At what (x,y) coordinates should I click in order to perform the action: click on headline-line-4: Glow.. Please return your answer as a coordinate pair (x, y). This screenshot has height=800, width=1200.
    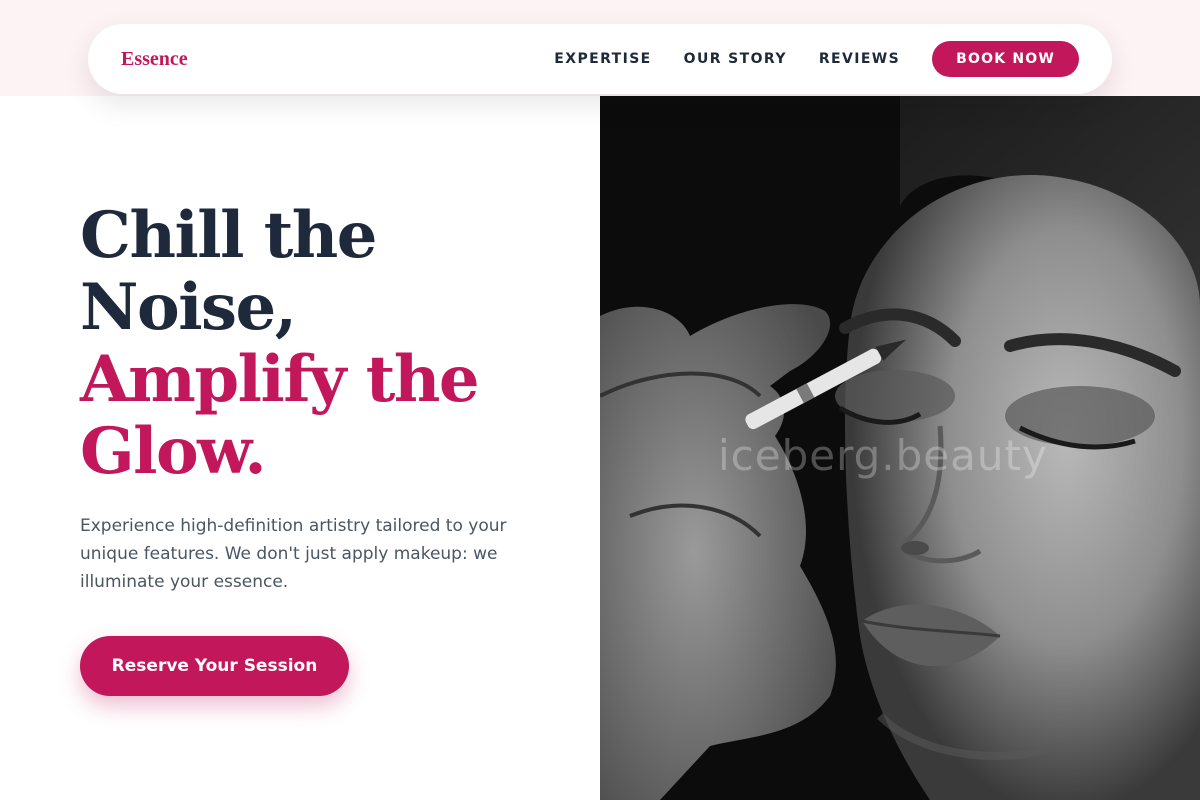
    Looking at the image, I should click on (173, 451).